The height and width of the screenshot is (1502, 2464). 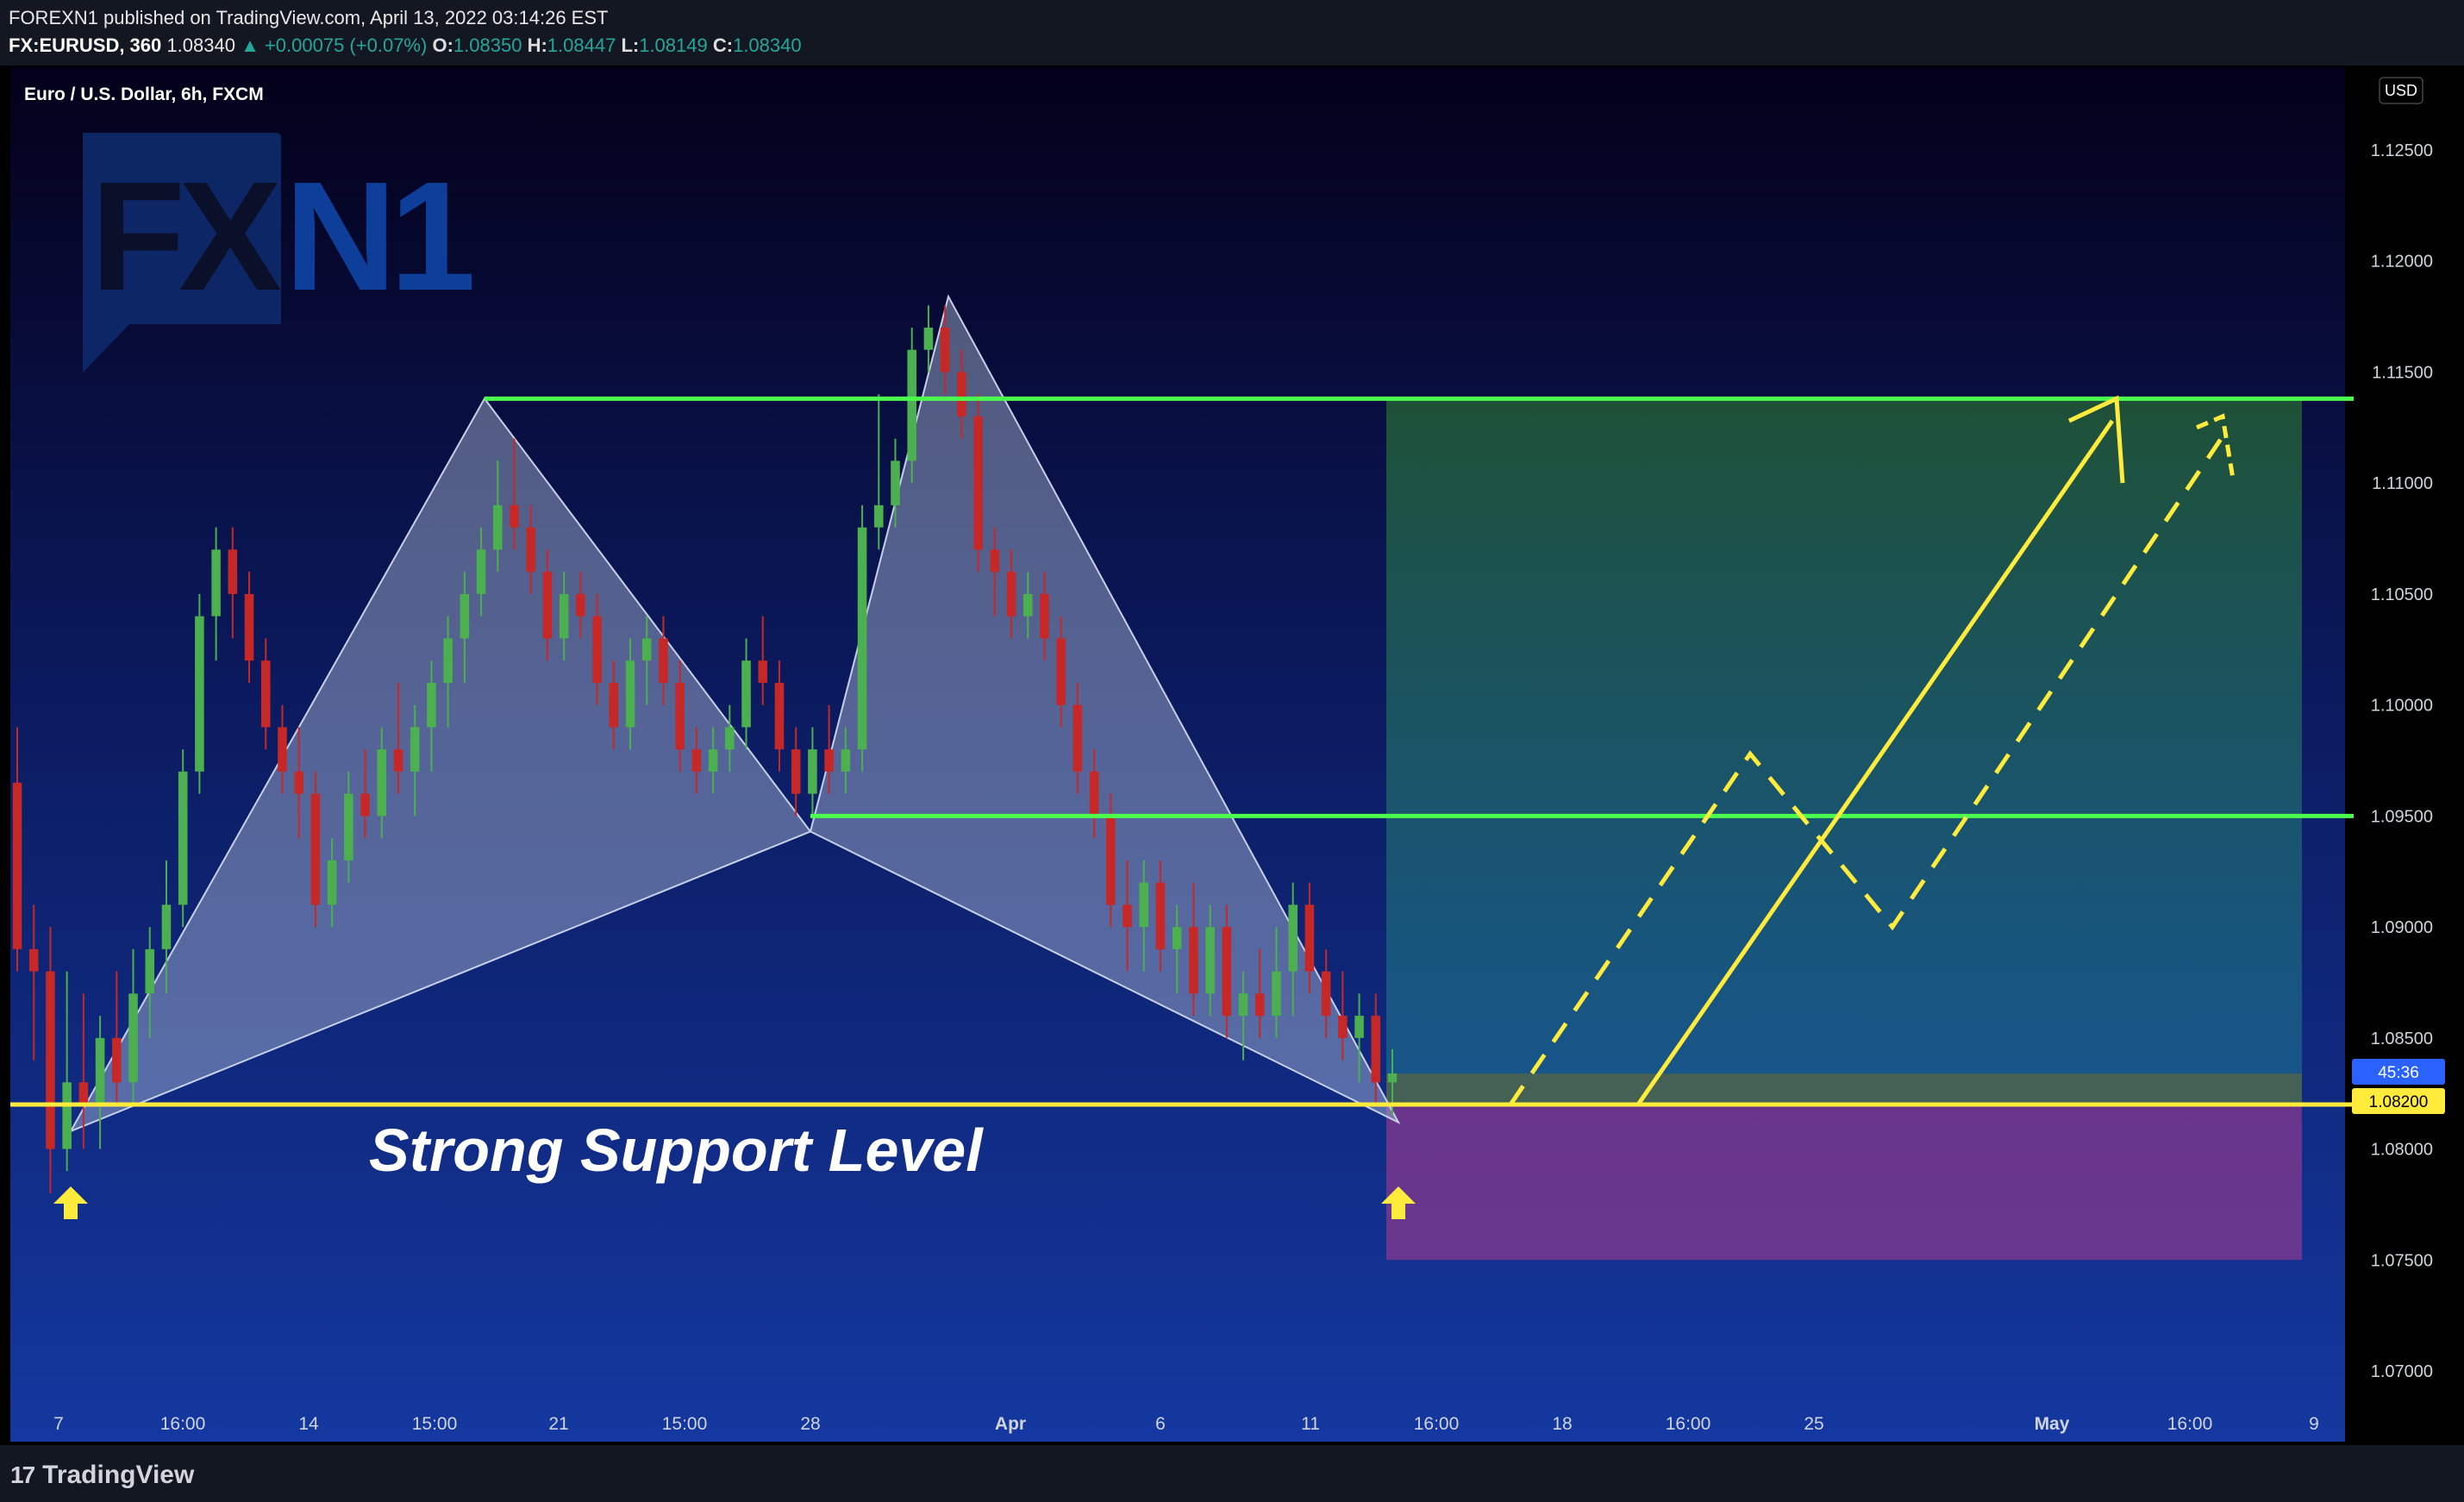 I want to click on x-tick-label: Apr, so click(x=1010, y=1424).